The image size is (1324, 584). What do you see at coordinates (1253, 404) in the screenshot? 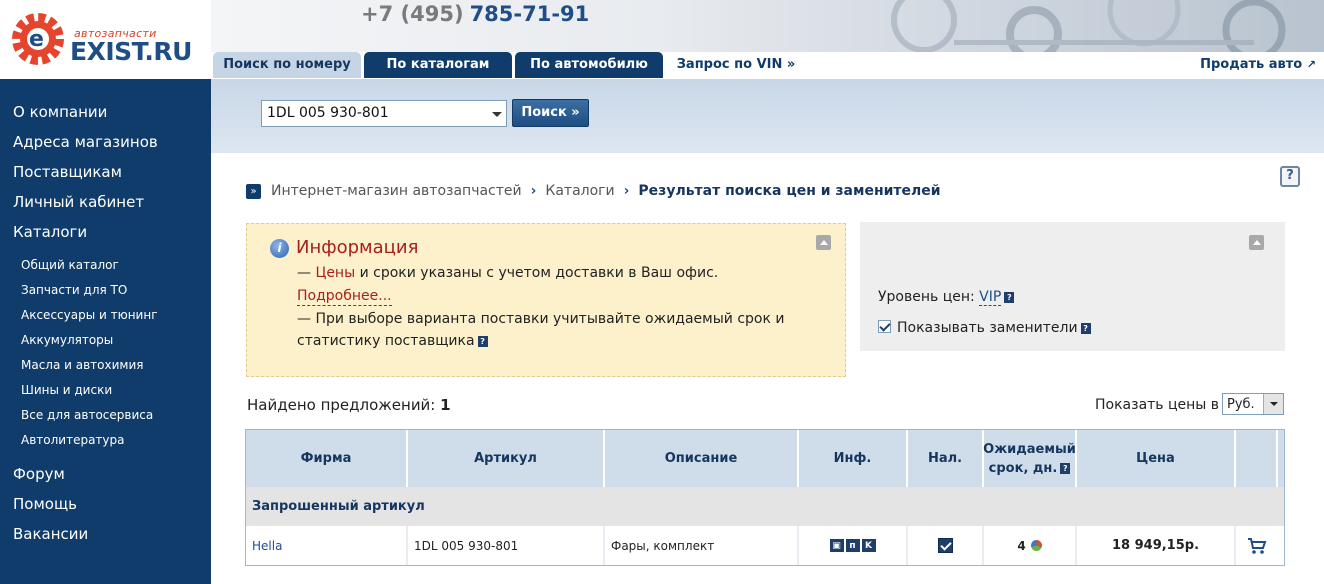
I see `currency-select: Руб.` at bounding box center [1253, 404].